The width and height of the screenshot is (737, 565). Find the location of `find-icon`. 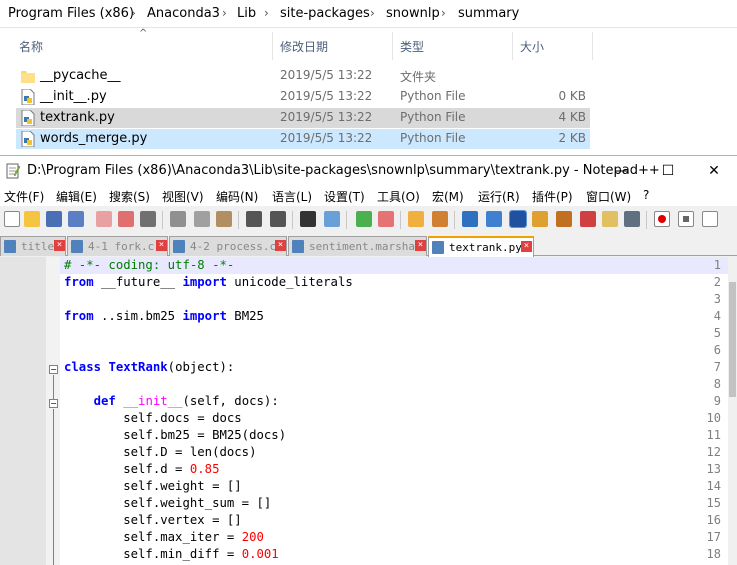

find-icon is located at coordinates (308, 219).